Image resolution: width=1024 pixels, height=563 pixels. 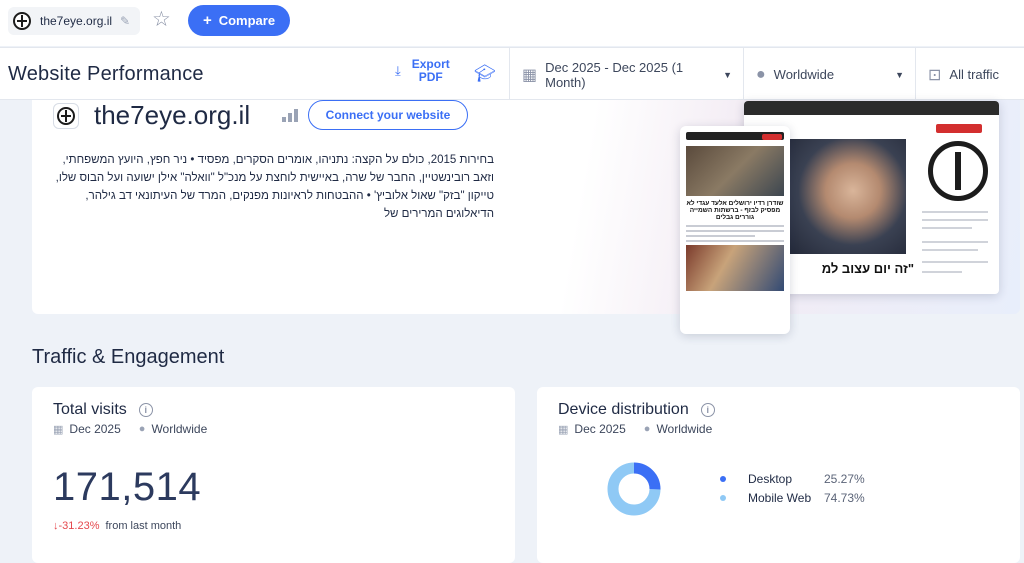 I want to click on page-title: Website Performance, so click(x=106, y=74).